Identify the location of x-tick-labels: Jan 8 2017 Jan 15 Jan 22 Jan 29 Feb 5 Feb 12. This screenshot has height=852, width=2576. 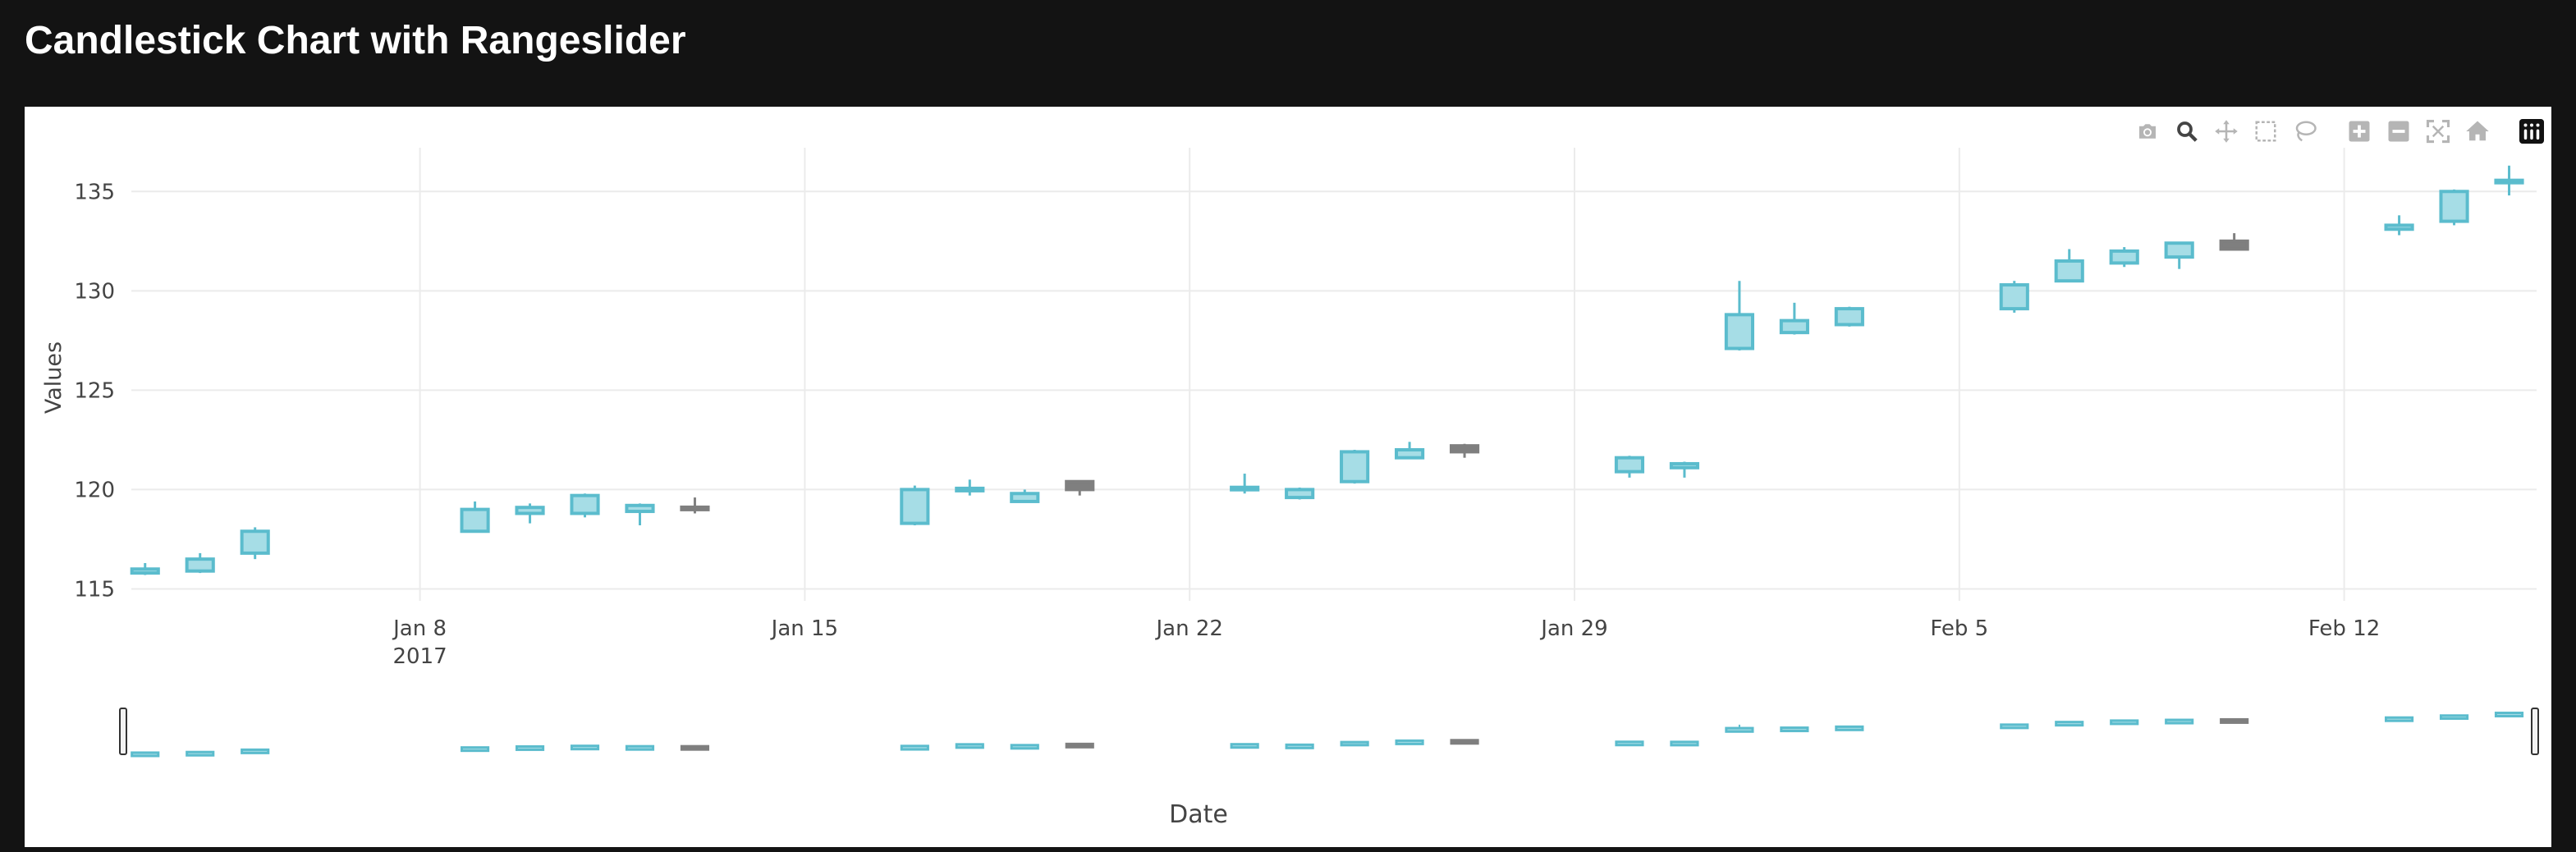
(1386, 642).